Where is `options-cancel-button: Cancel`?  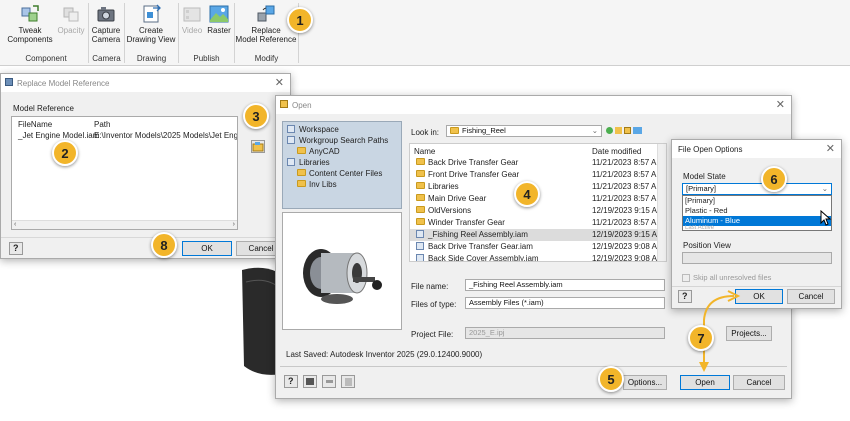 options-cancel-button: Cancel is located at coordinates (811, 296).